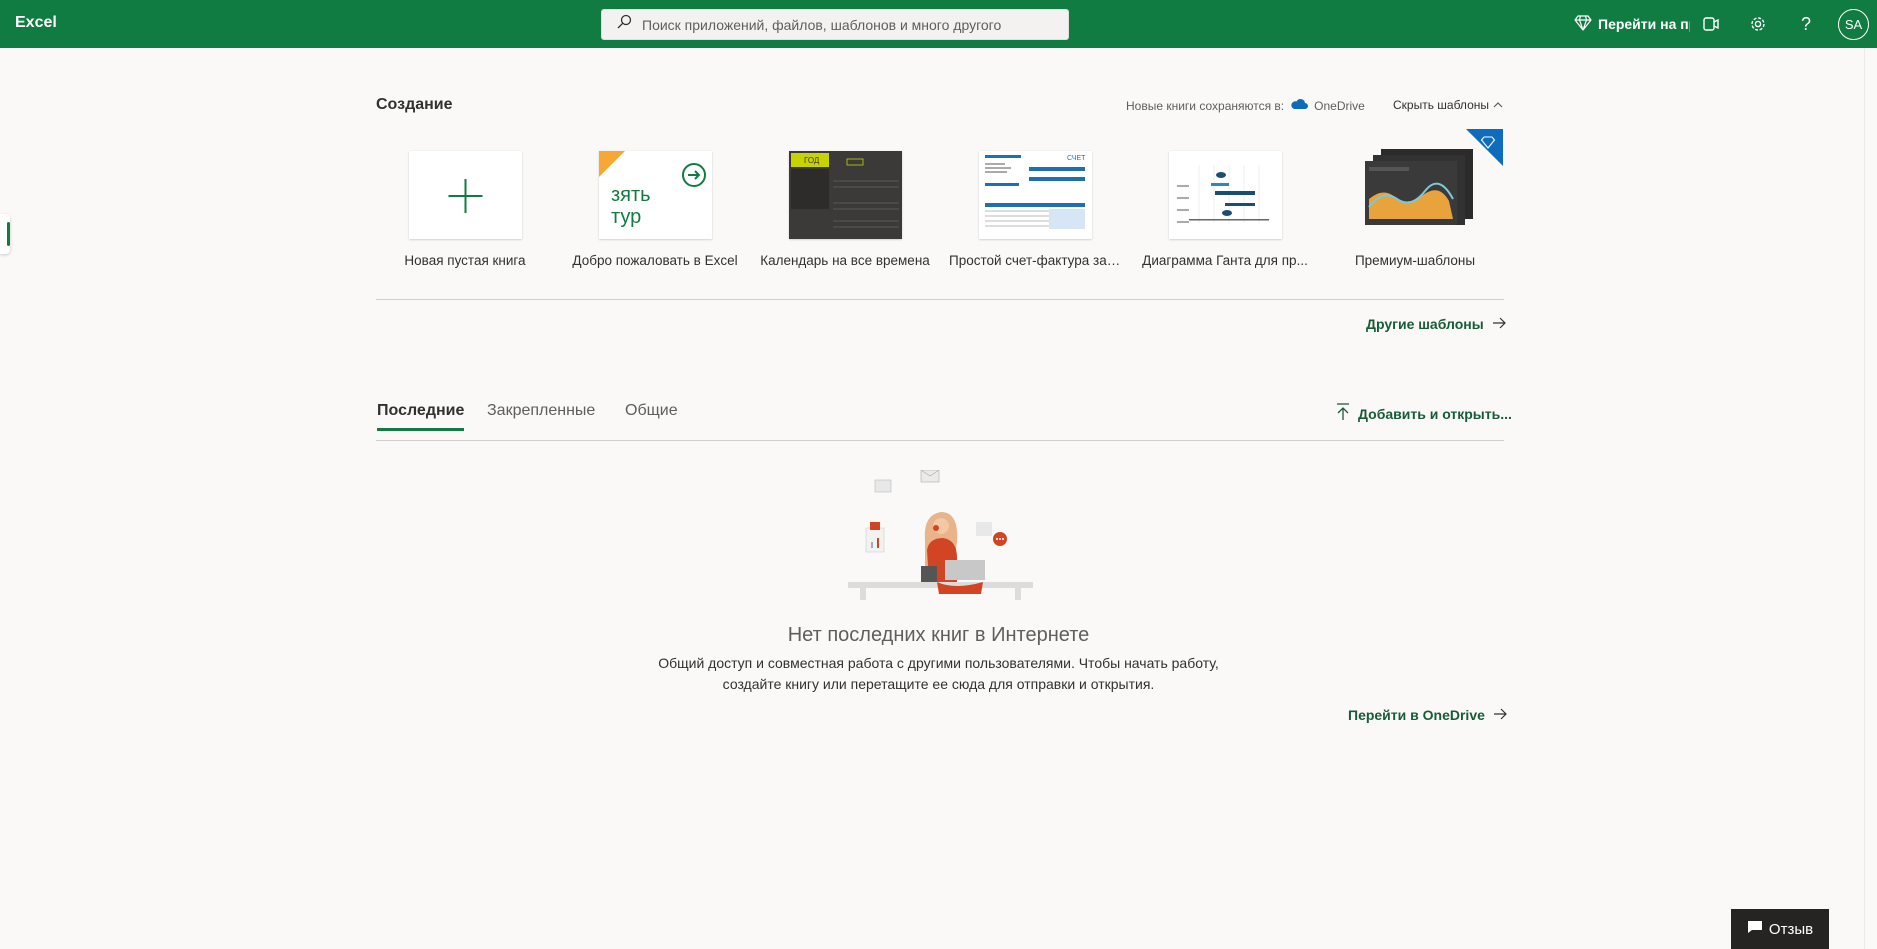 This screenshot has width=1877, height=949. Describe the element at coordinates (541, 415) in the screenshot. I see `tab-pinned: Закрепленные` at that location.